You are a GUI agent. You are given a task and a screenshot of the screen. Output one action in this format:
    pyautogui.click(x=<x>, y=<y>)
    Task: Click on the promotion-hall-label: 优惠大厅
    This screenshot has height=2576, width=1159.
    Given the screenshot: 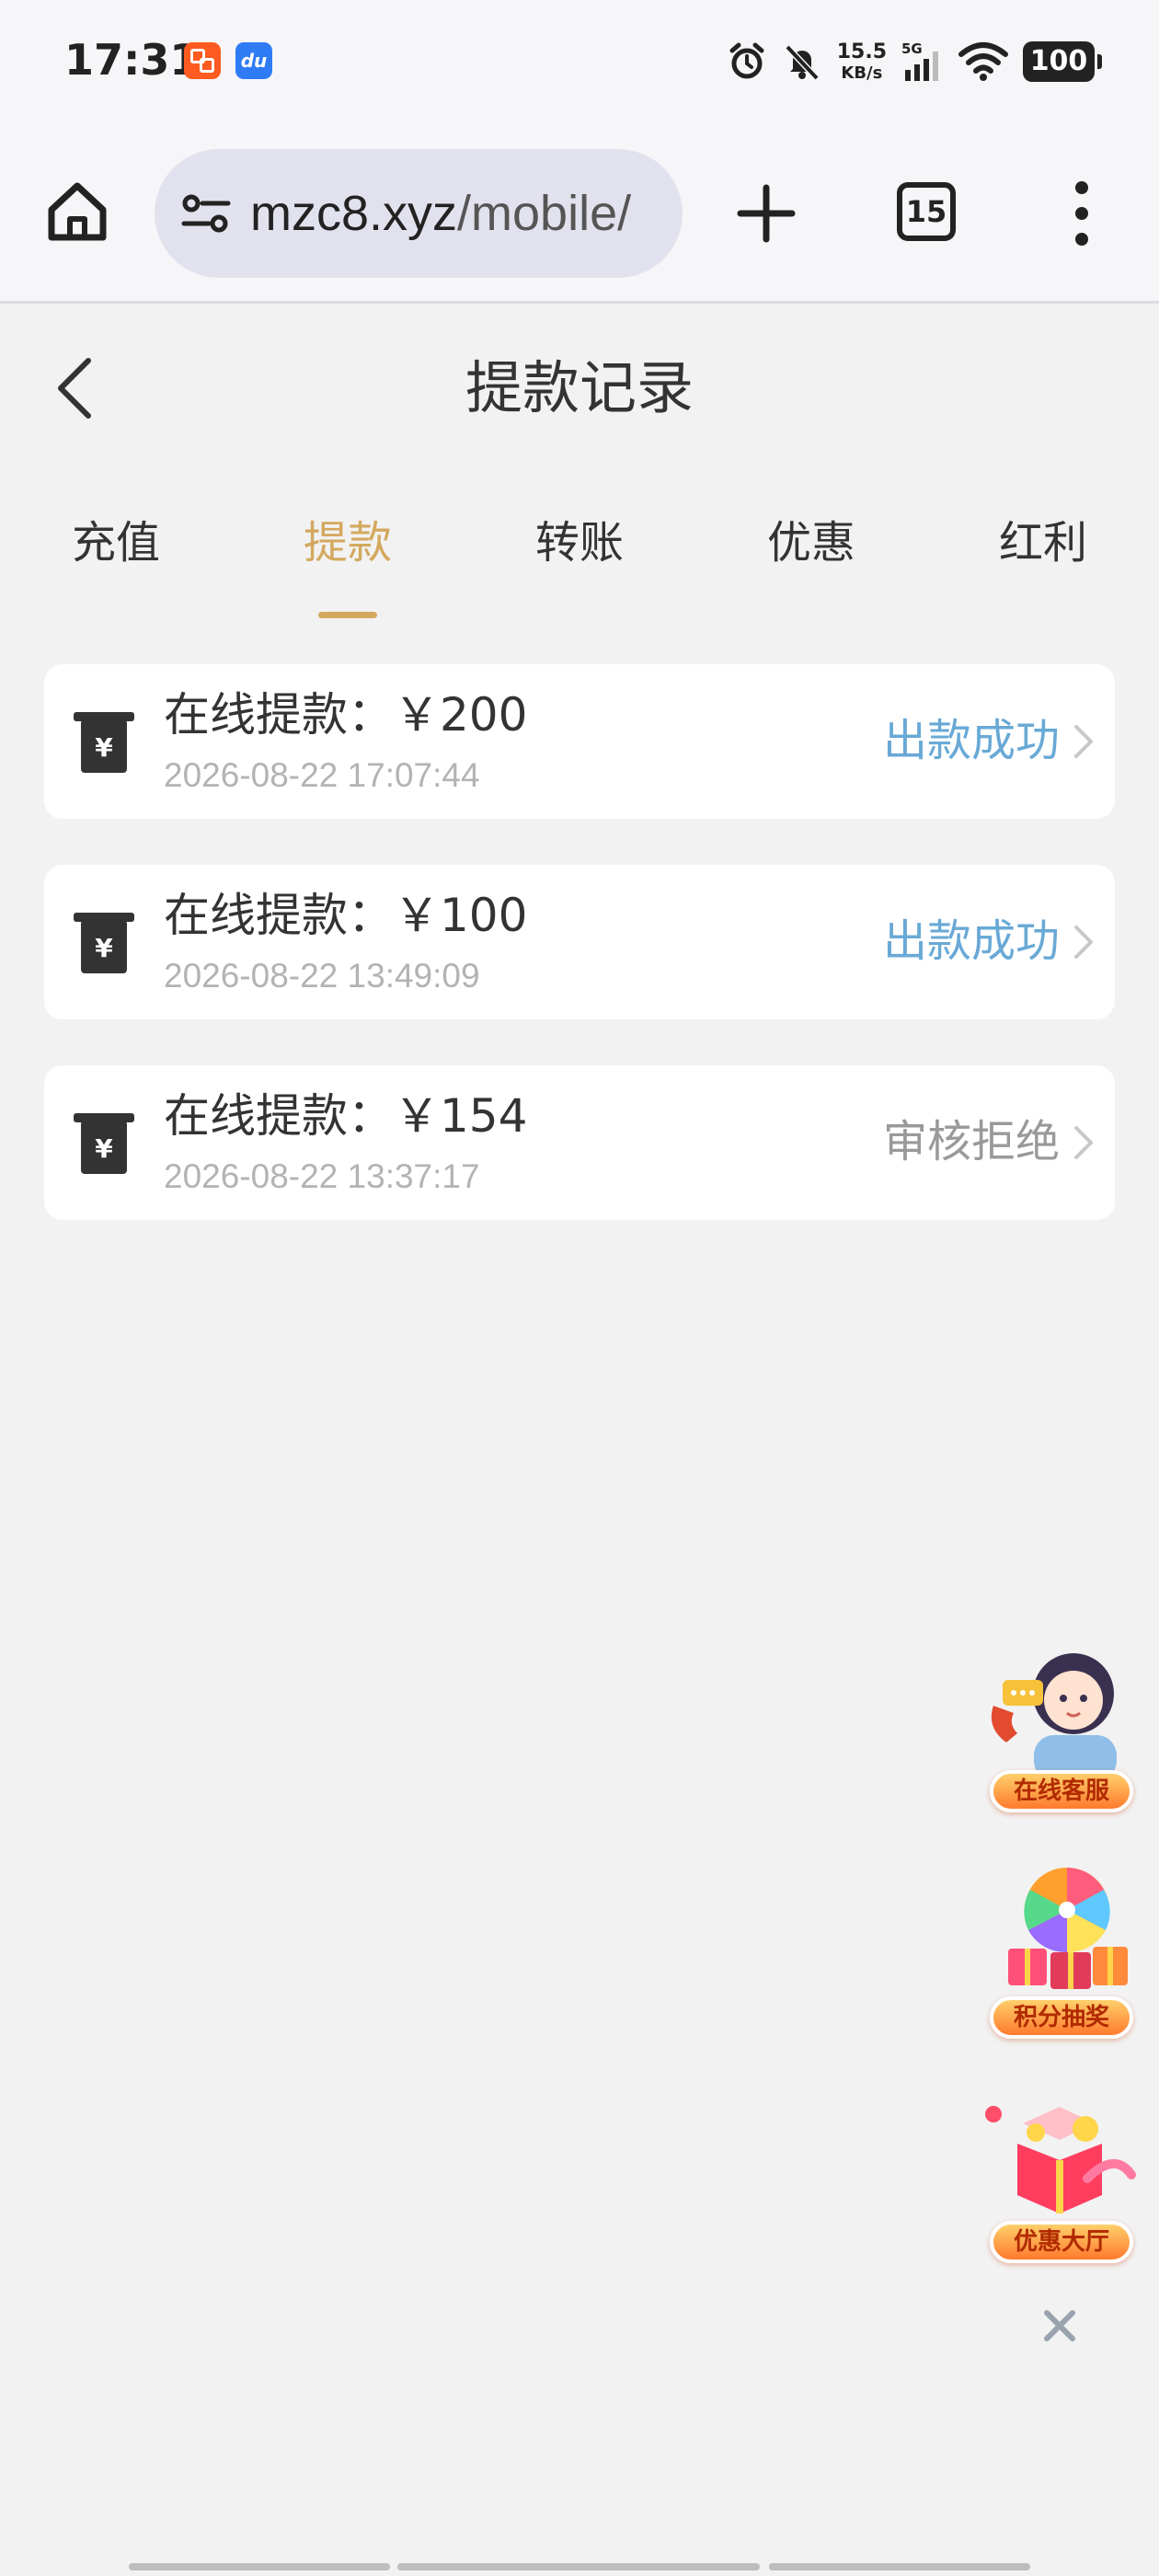 What is the action you would take?
    pyautogui.click(x=1061, y=2242)
    